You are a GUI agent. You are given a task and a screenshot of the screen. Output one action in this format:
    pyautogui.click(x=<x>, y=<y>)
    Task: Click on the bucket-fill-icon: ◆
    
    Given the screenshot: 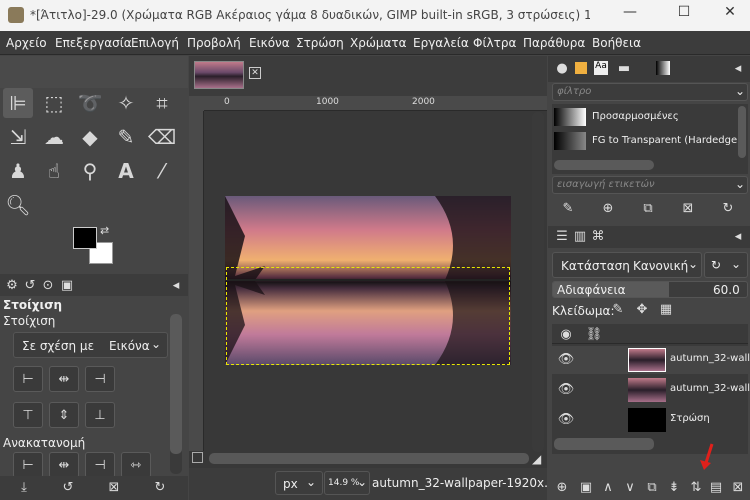 What is the action you would take?
    pyautogui.click(x=90, y=137)
    